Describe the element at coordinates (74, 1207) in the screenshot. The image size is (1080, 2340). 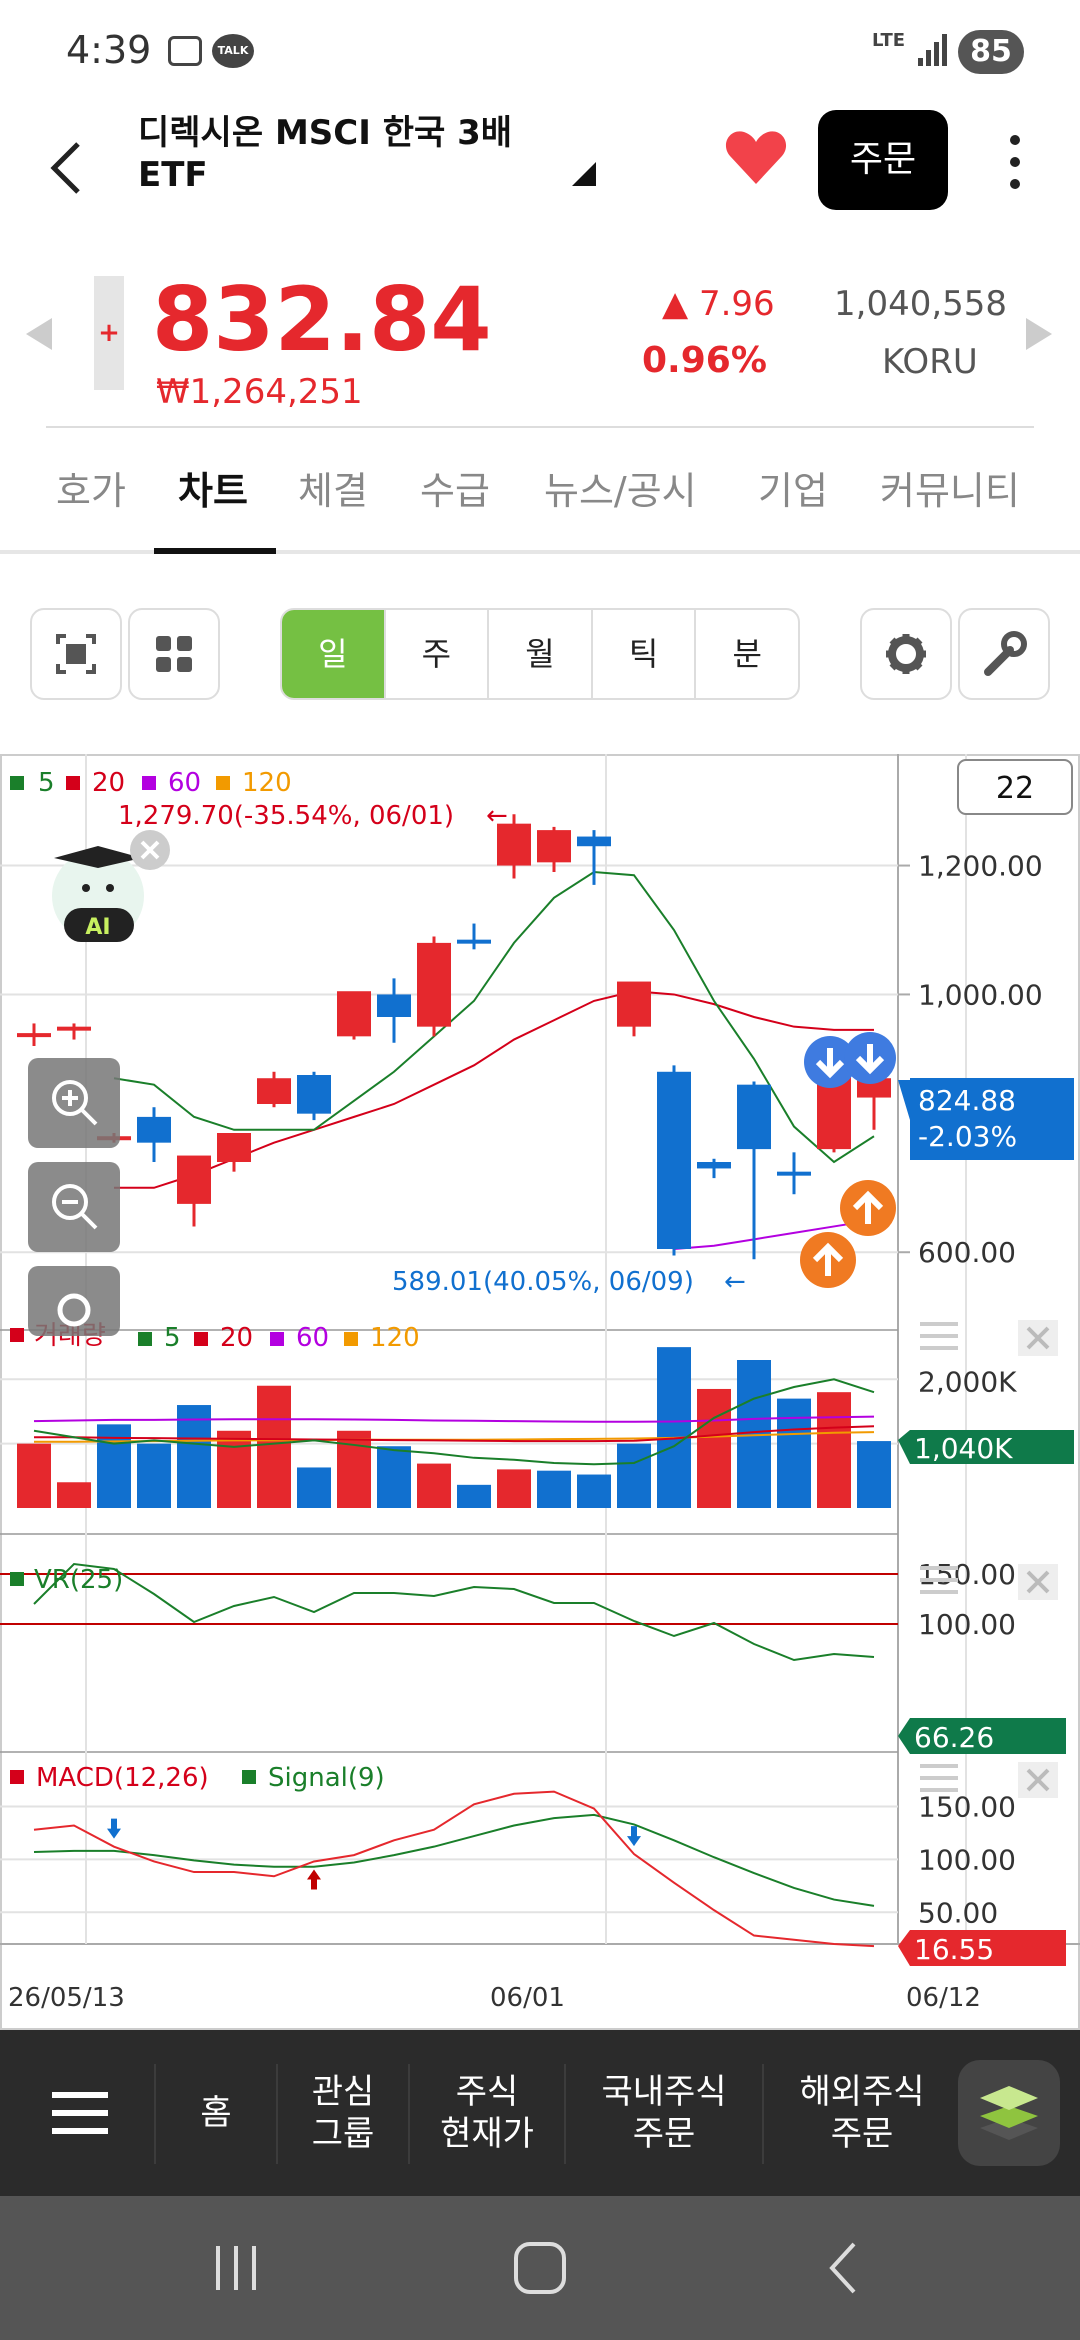
I see `zoom-out-button` at that location.